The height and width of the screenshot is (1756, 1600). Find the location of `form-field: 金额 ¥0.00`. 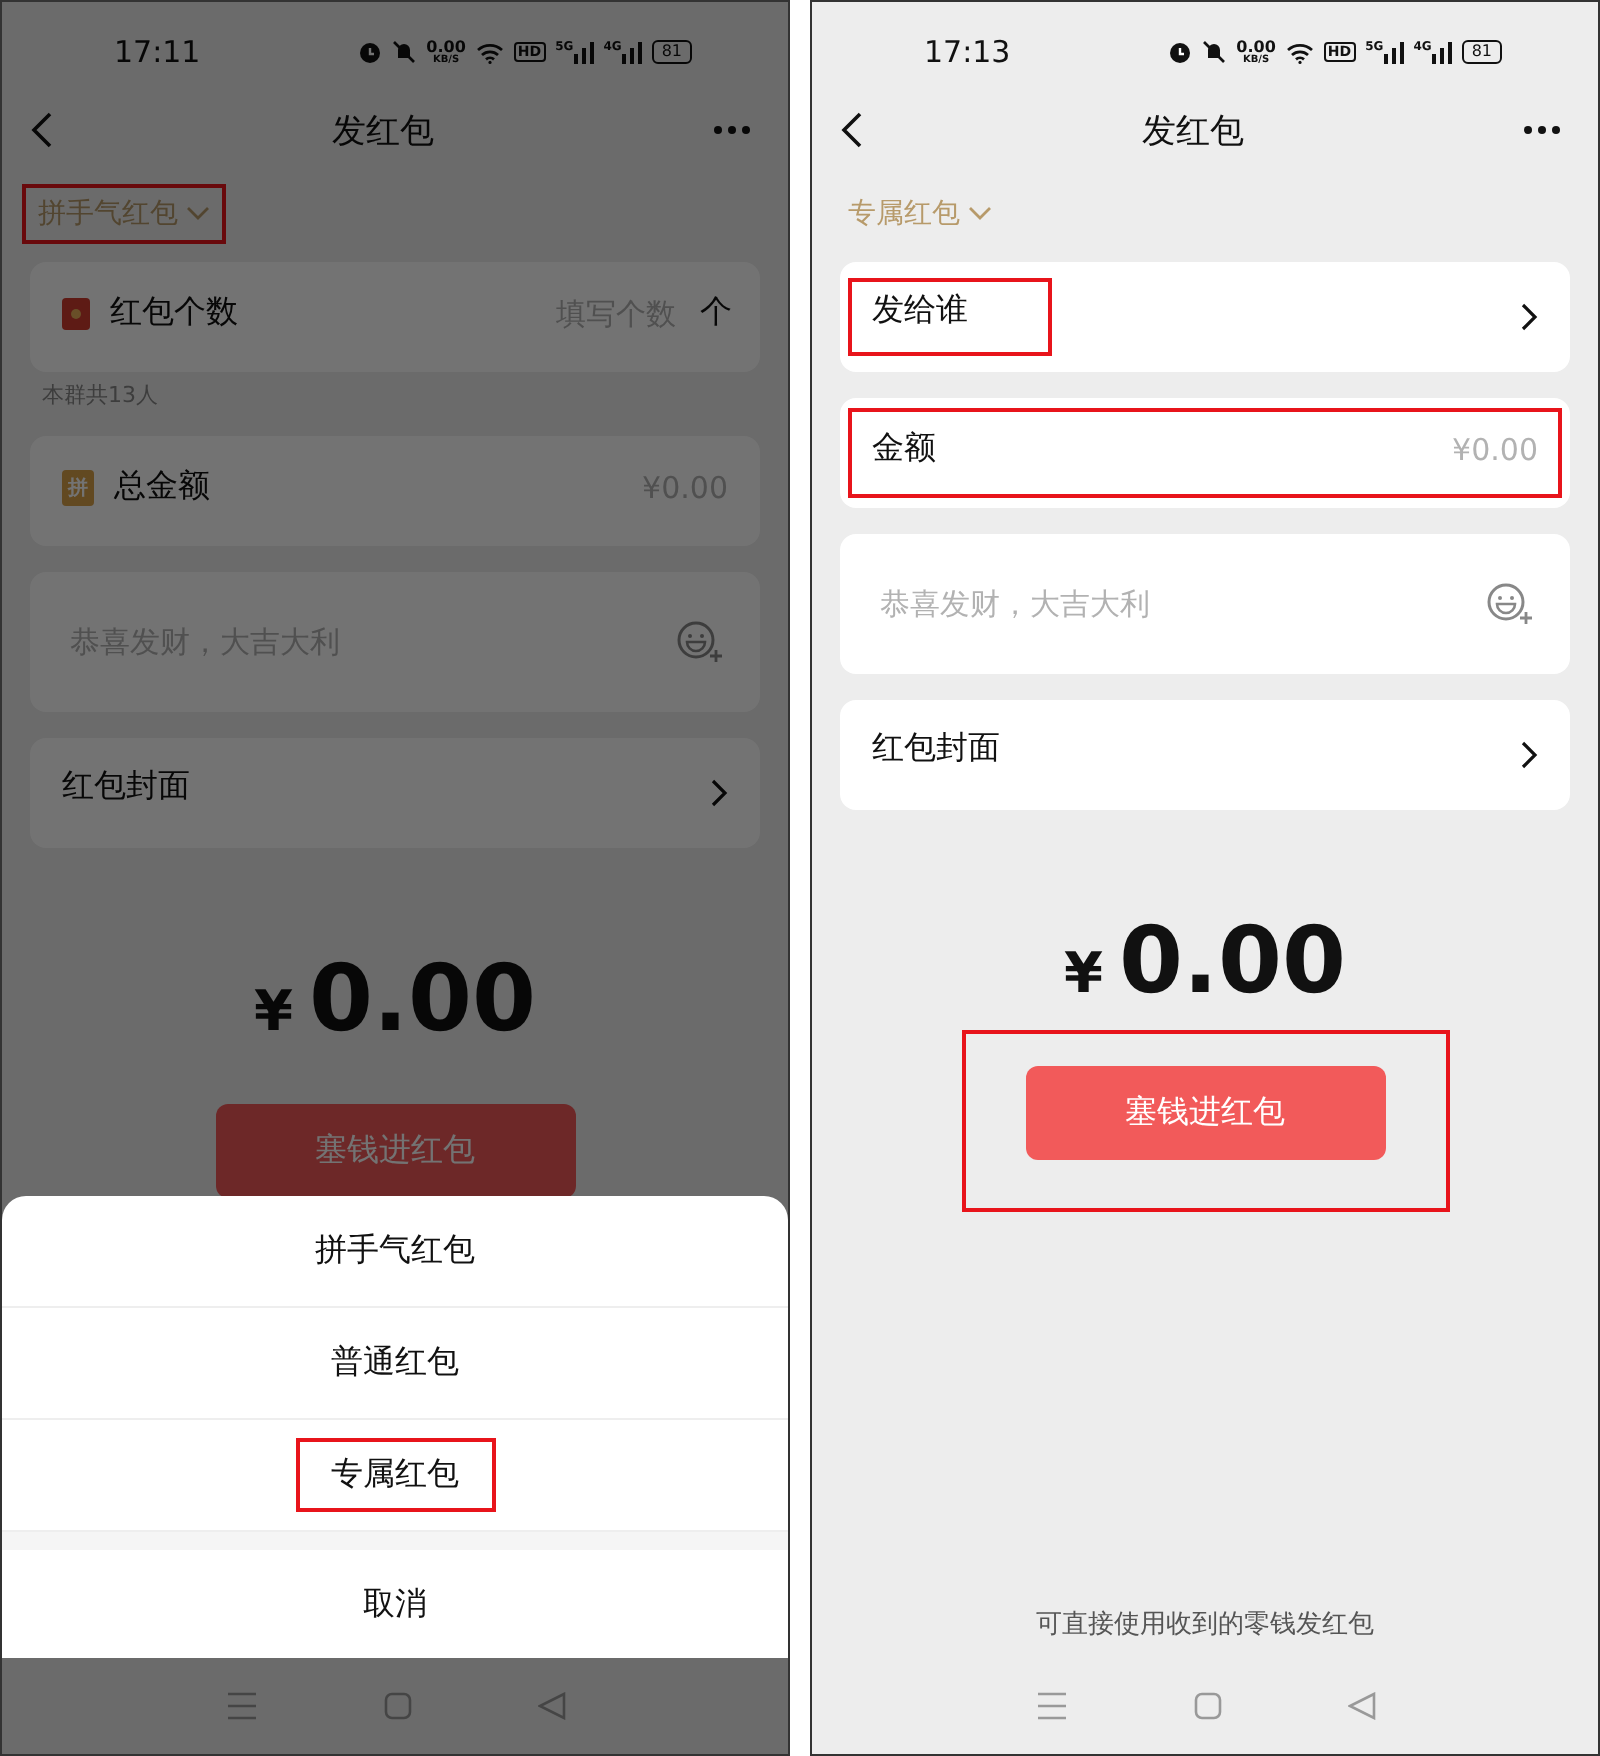

form-field: 金额 ¥0.00 is located at coordinates (1205, 453).